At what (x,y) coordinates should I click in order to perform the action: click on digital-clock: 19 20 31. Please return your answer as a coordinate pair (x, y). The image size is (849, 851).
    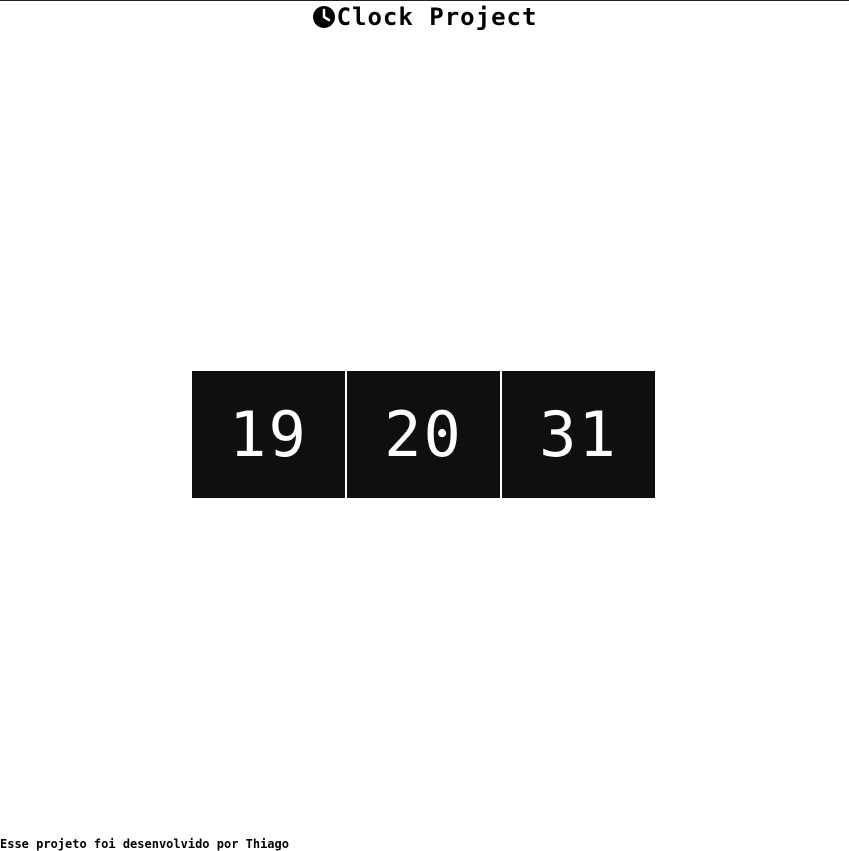
    Looking at the image, I should click on (423, 434).